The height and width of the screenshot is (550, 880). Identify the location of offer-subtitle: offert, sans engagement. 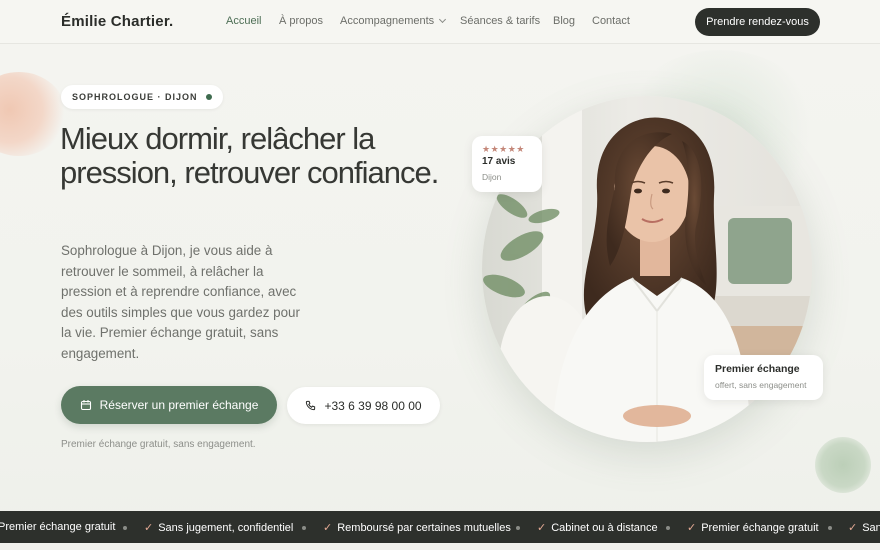
(761, 385).